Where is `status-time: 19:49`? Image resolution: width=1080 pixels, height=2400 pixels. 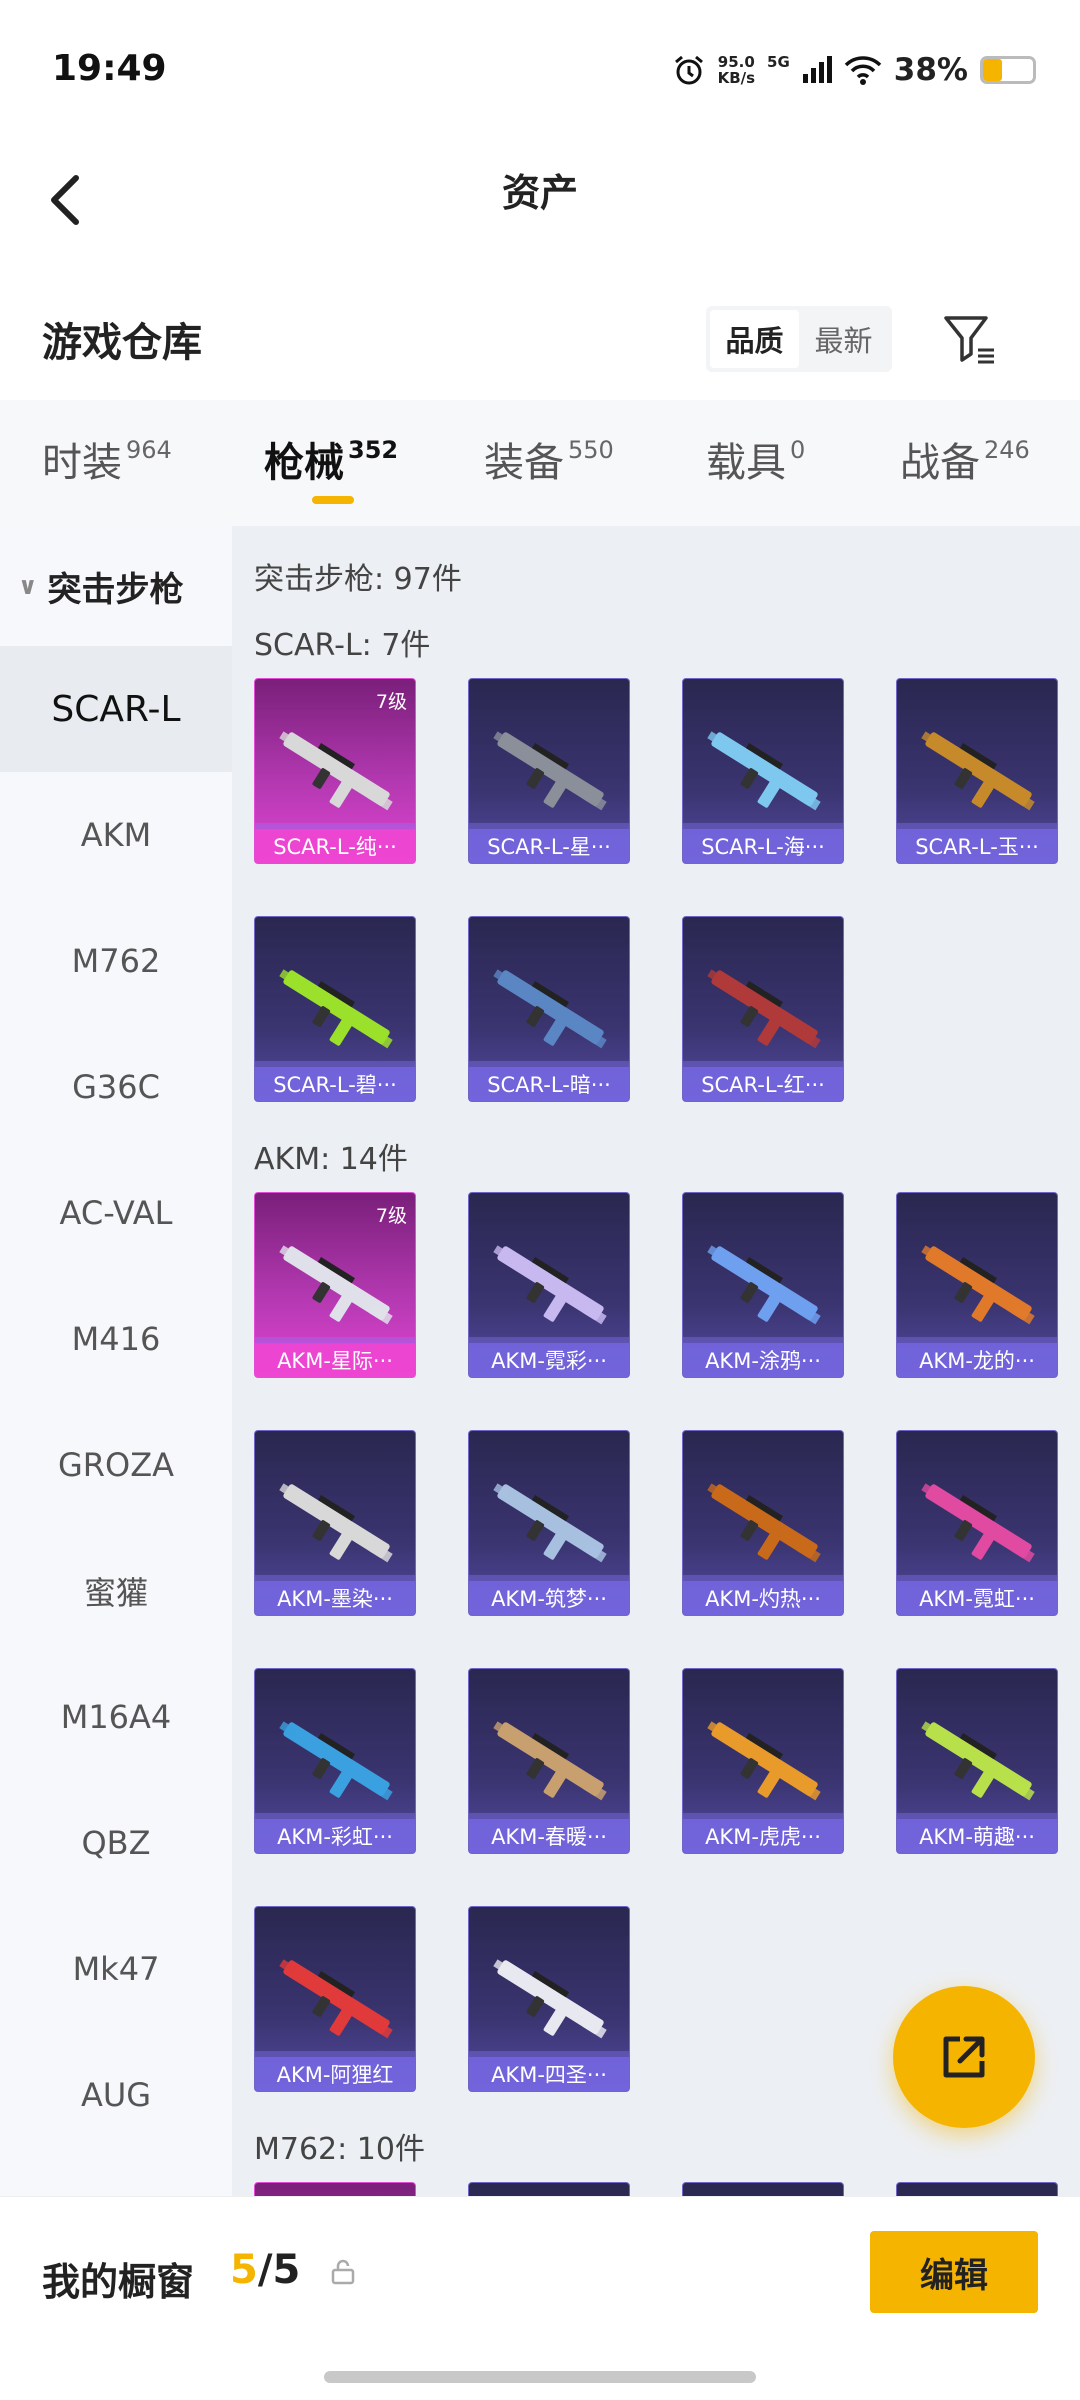
status-time: 19:49 is located at coordinates (109, 68).